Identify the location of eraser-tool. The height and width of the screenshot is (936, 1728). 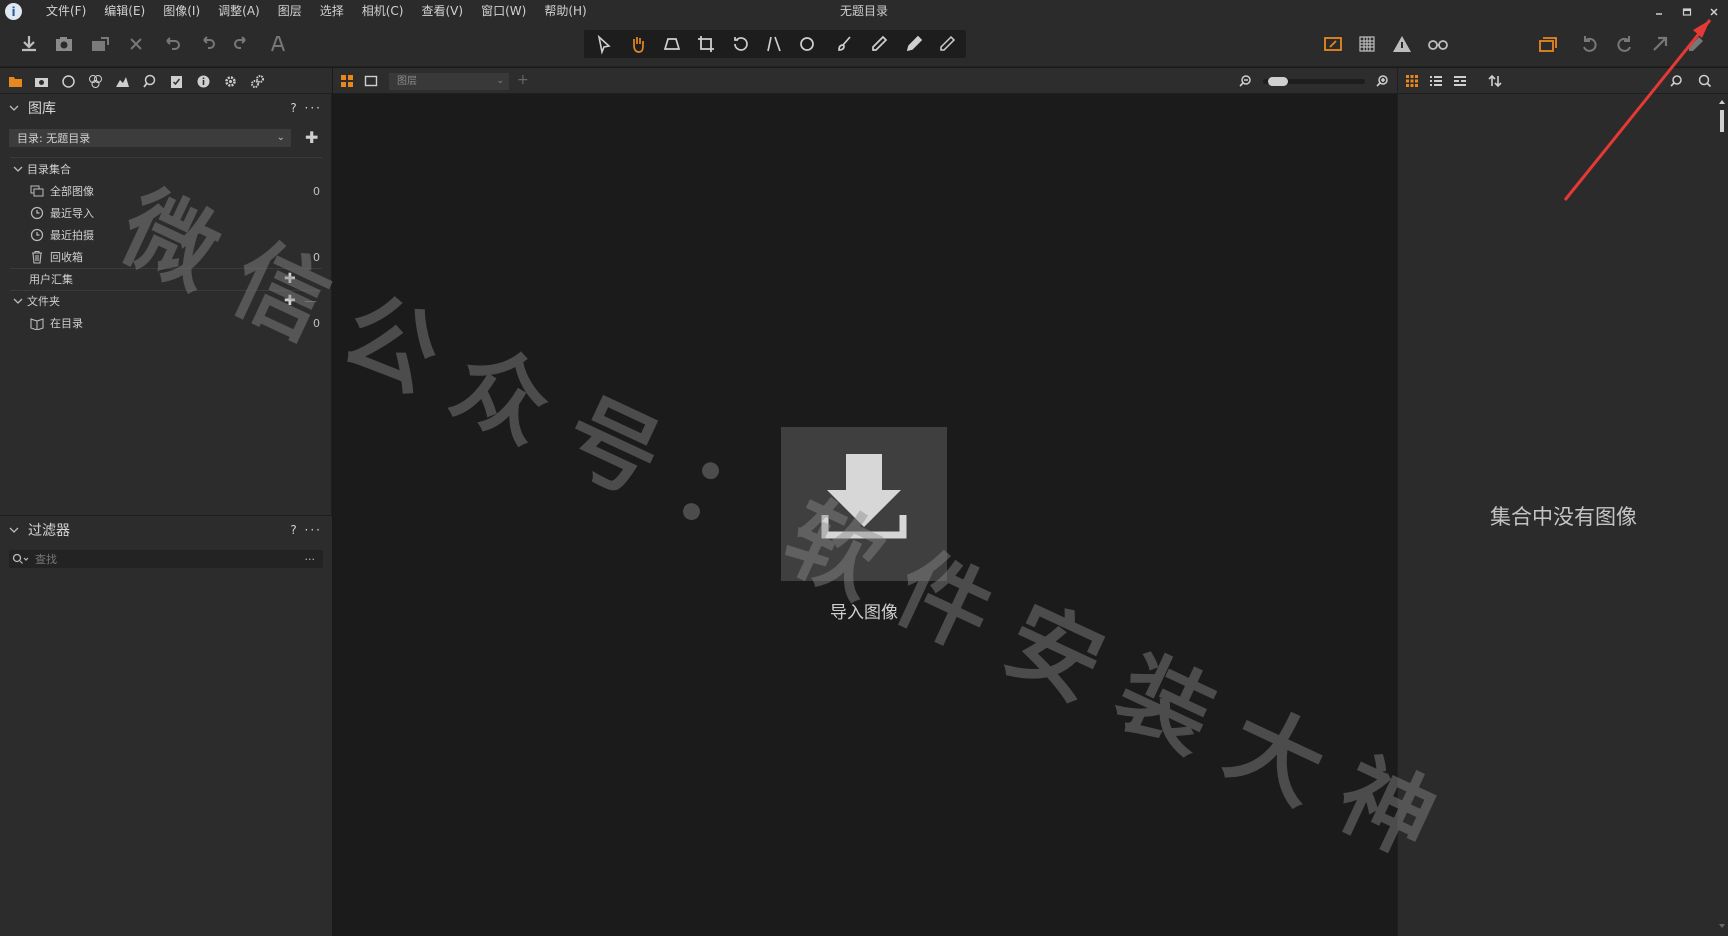
(879, 44).